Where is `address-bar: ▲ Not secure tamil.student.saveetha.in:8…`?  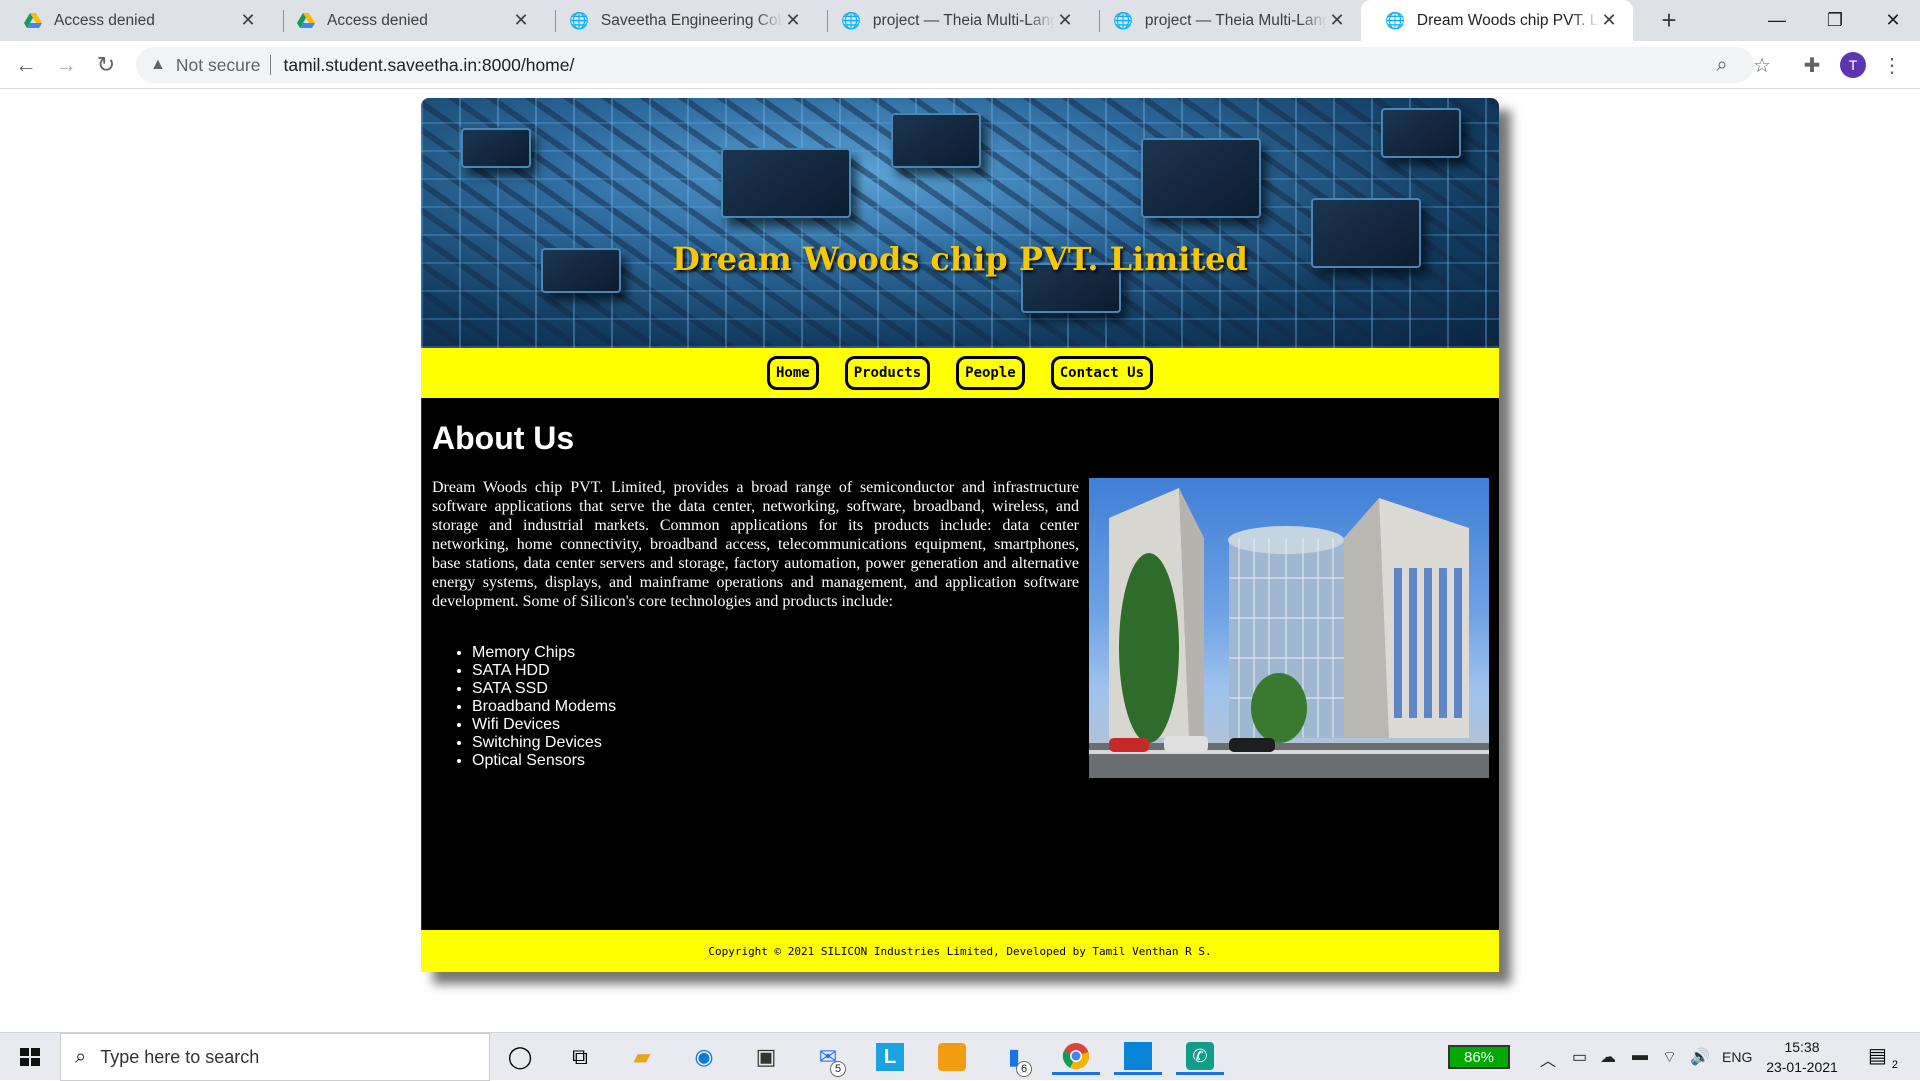 address-bar: ▲ Not secure tamil.student.saveetha.in:8… is located at coordinates (945, 65).